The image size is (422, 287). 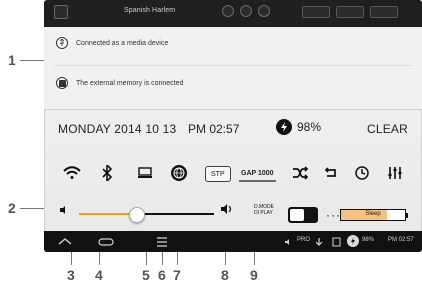 What do you see at coordinates (228, 11) in the screenshot?
I see `prev-icon` at bounding box center [228, 11].